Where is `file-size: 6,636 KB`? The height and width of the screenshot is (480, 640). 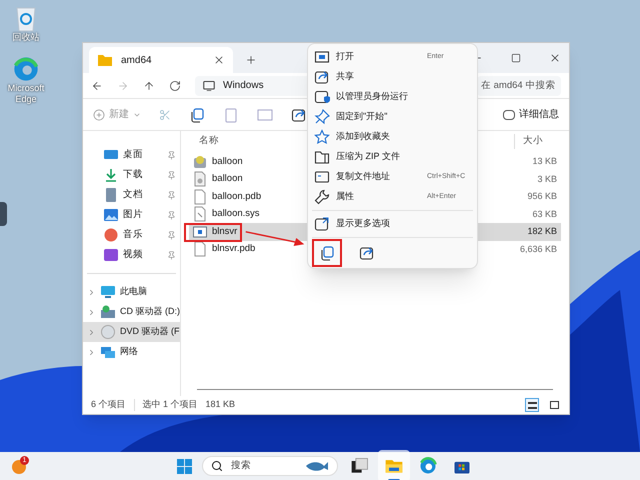
file-size: 6,636 KB is located at coordinates (539, 249).